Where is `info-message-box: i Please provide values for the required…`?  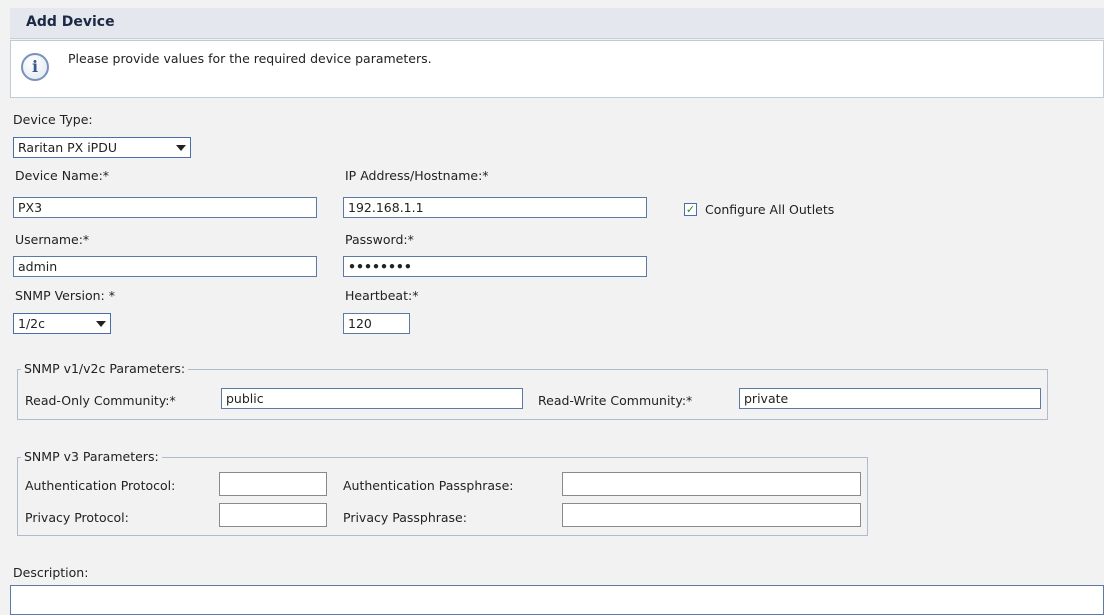 info-message-box: i Please provide values for the required… is located at coordinates (557, 69).